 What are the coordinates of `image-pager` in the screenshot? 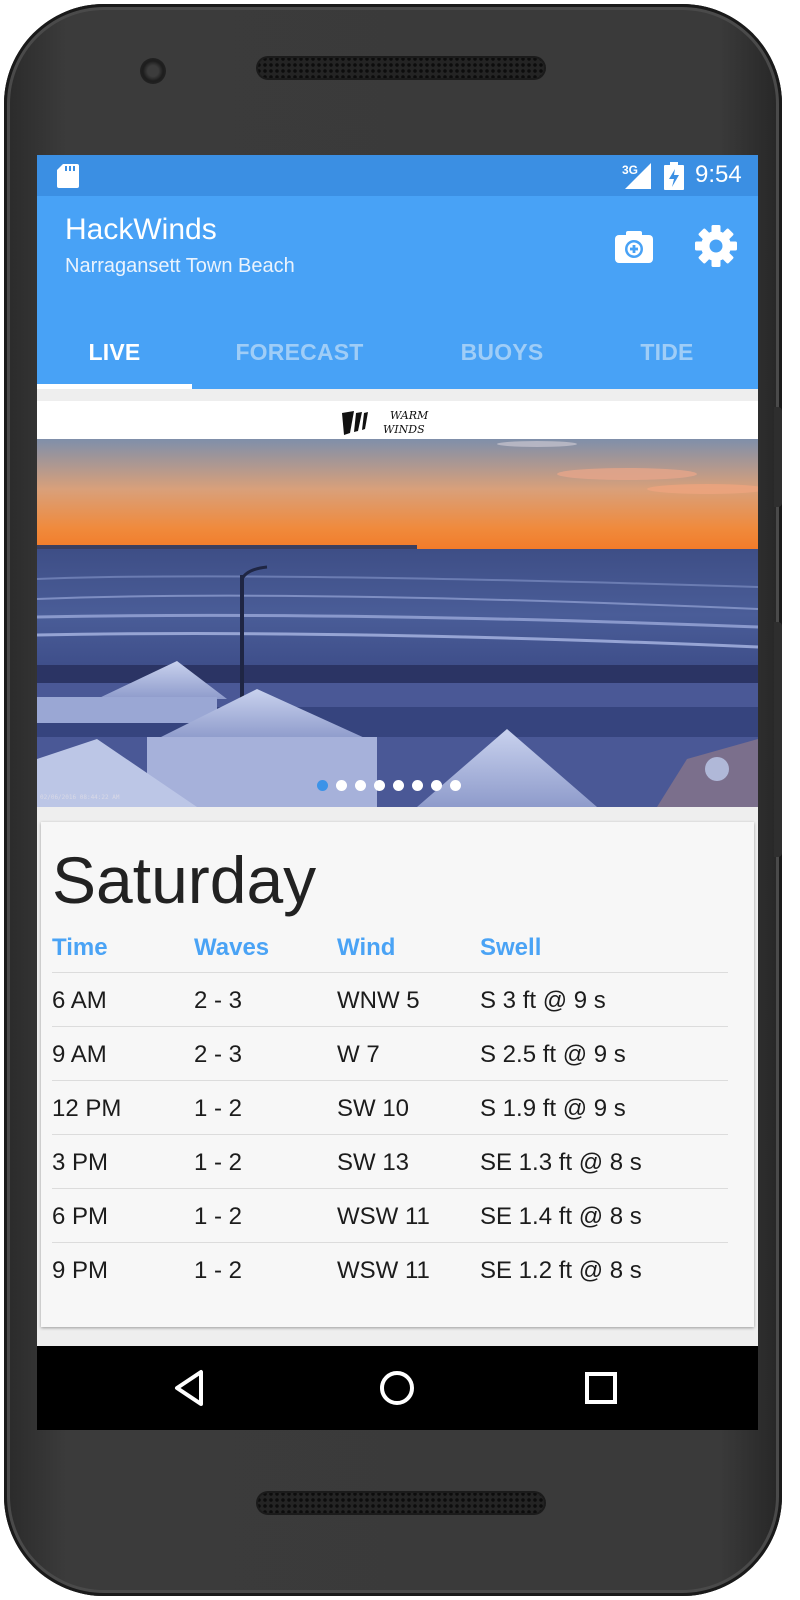 It's located at (397, 787).